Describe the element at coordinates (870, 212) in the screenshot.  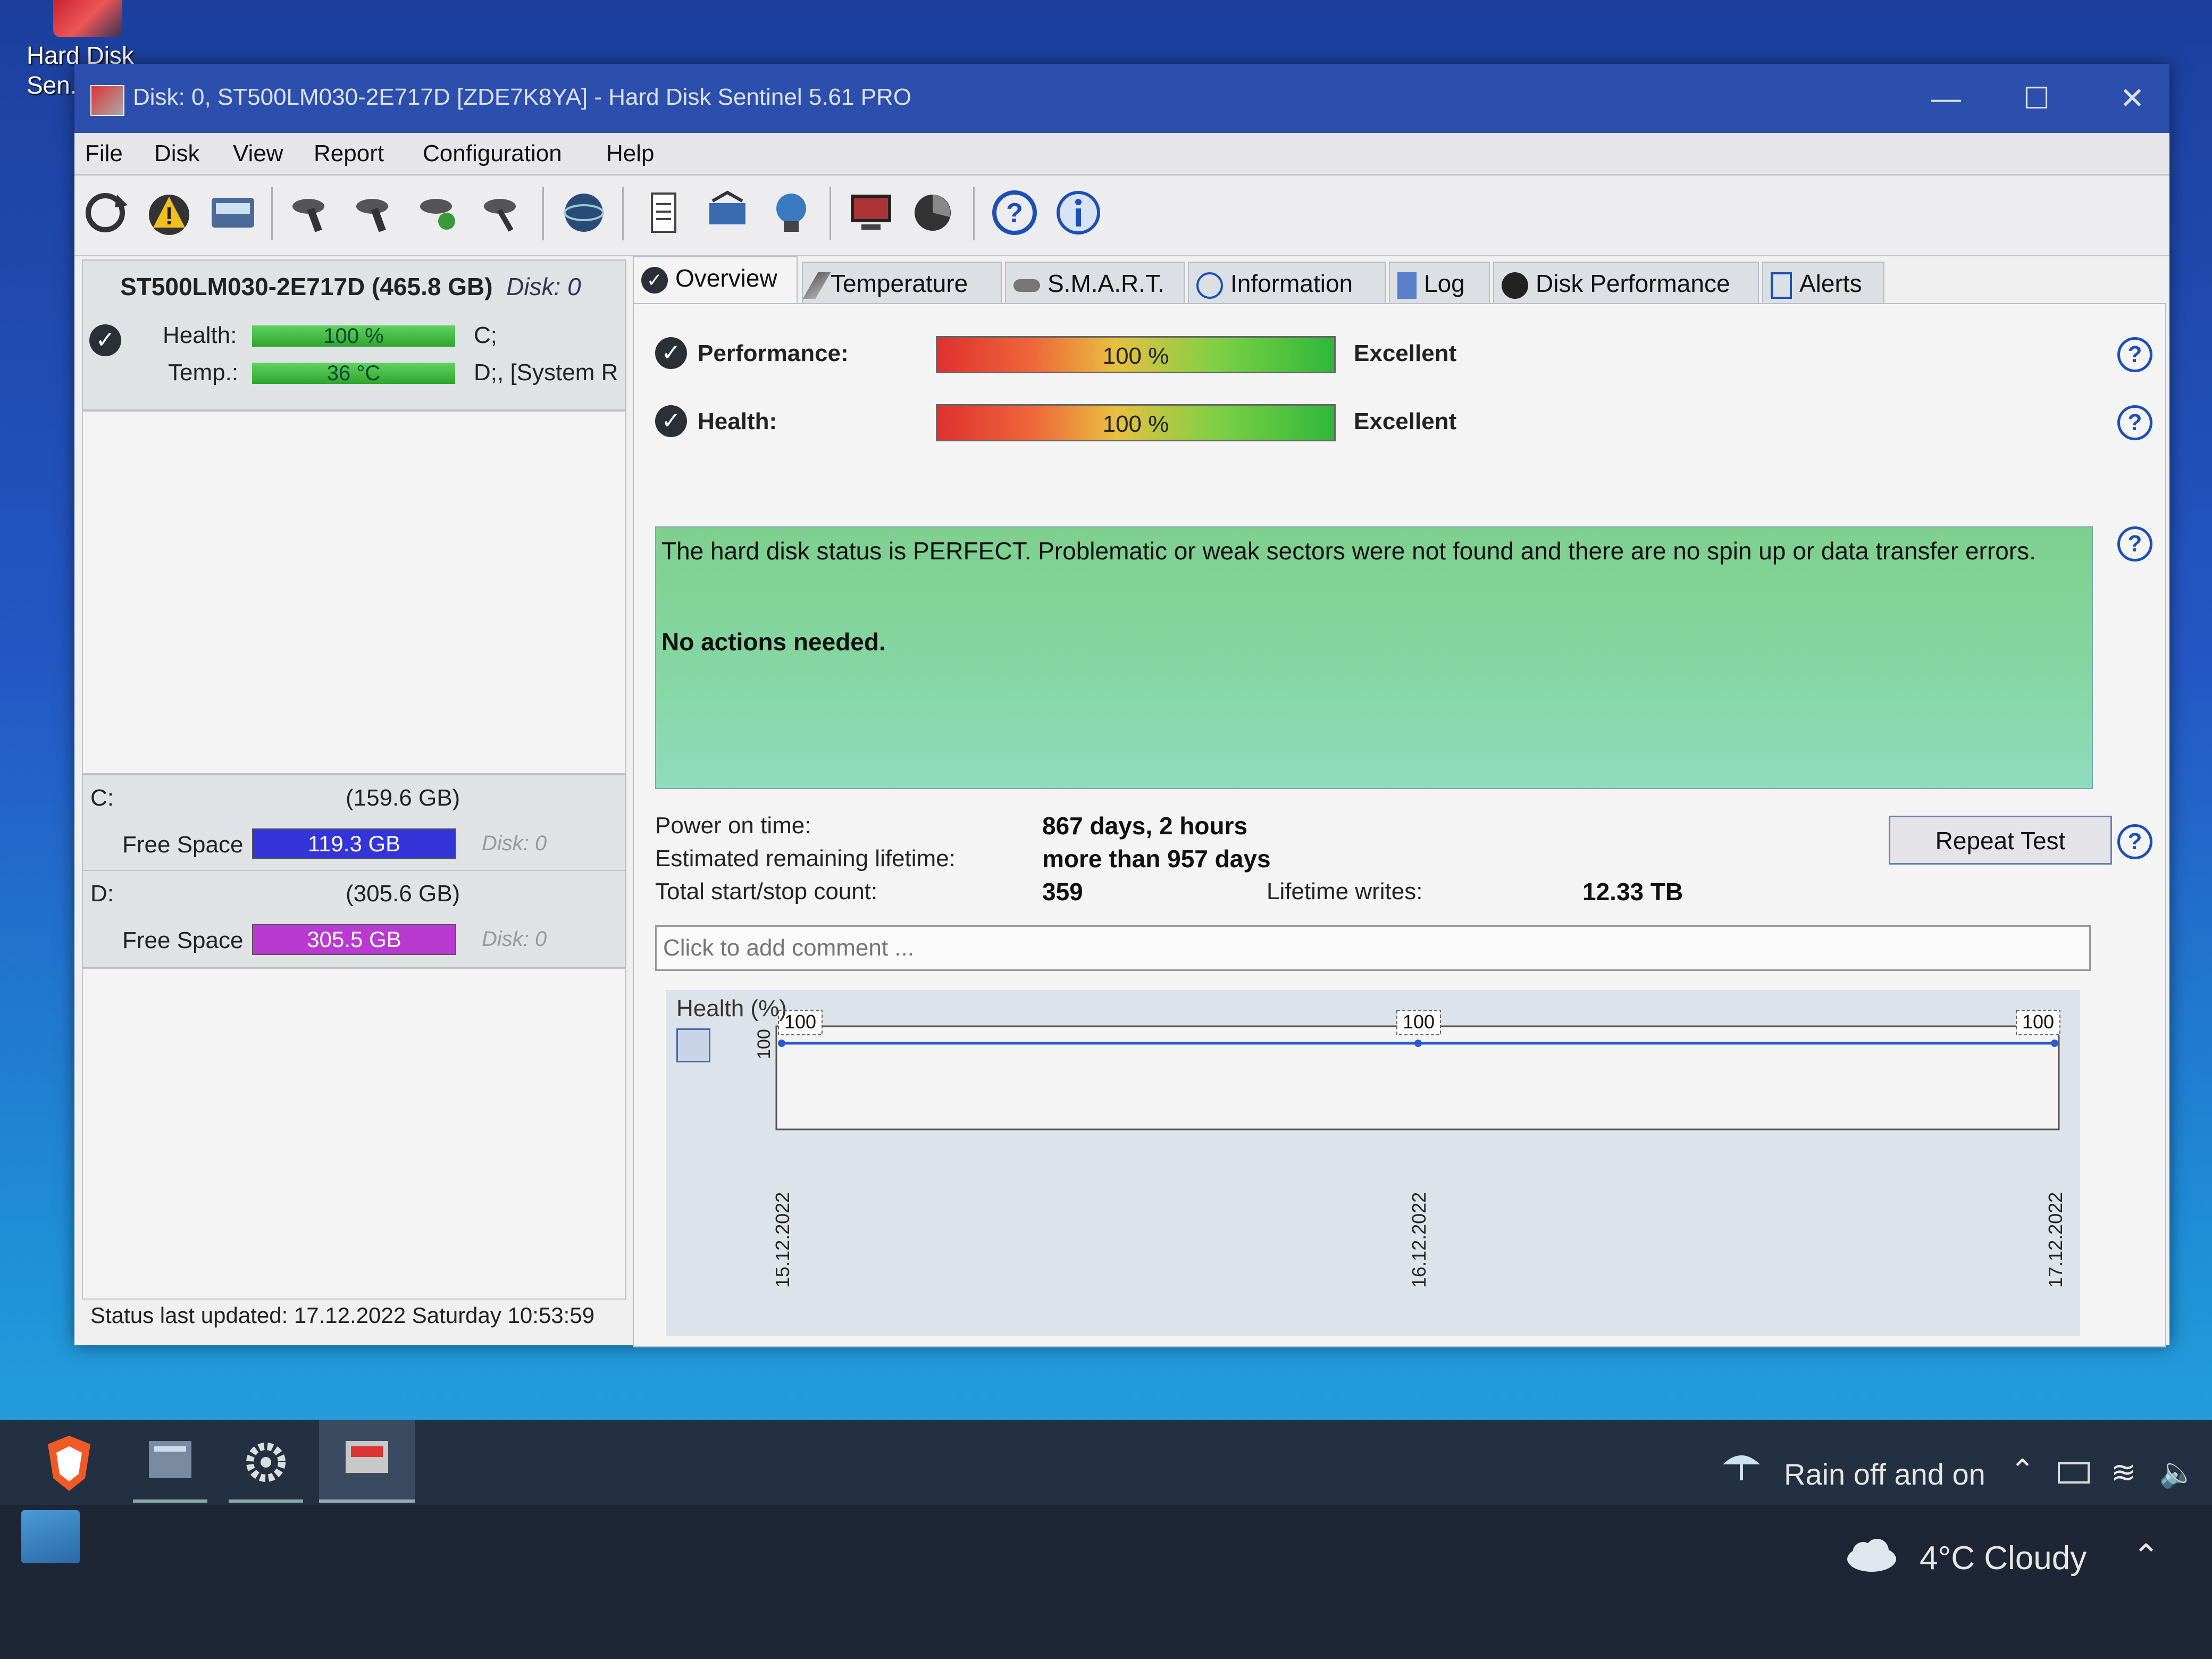
I see `monitor-icon` at that location.